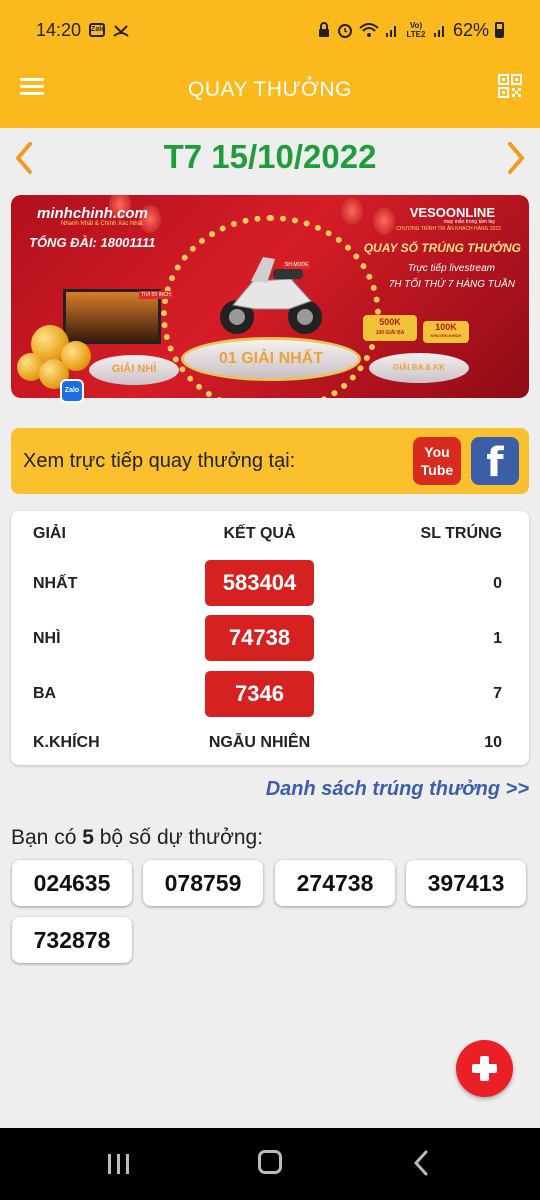 This screenshot has width=540, height=1200. Describe the element at coordinates (259, 638) in the screenshot. I see `result-number-box: 74738` at that location.